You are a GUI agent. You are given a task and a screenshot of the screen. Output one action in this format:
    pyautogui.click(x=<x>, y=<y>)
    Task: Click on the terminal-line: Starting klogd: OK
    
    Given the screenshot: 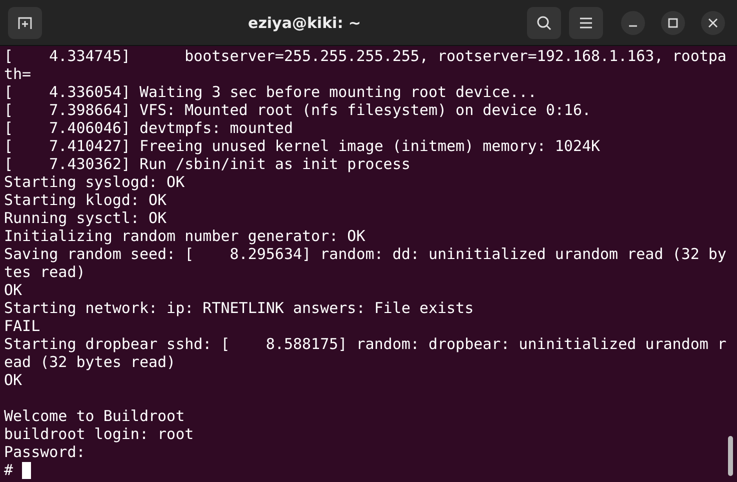 What is the action you would take?
    pyautogui.click(x=86, y=200)
    